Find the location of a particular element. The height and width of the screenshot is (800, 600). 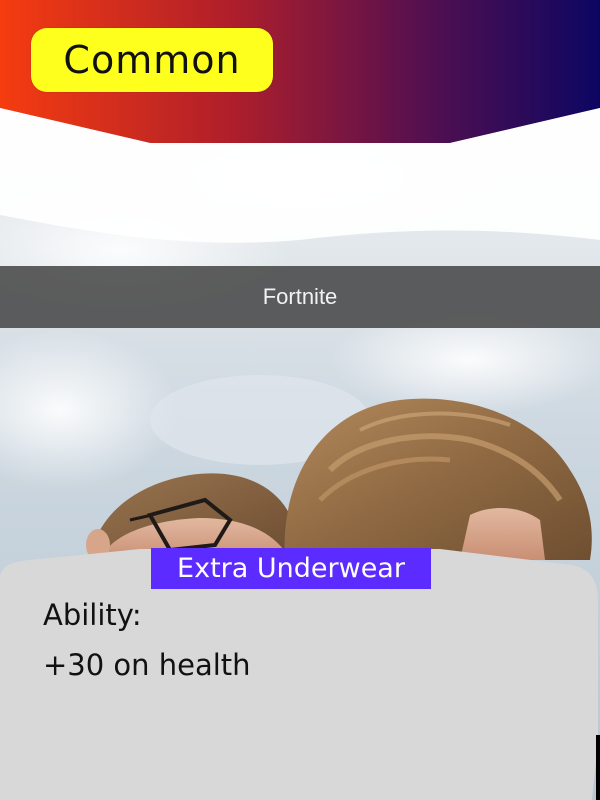

ability-label: Ability: is located at coordinates (92, 615).